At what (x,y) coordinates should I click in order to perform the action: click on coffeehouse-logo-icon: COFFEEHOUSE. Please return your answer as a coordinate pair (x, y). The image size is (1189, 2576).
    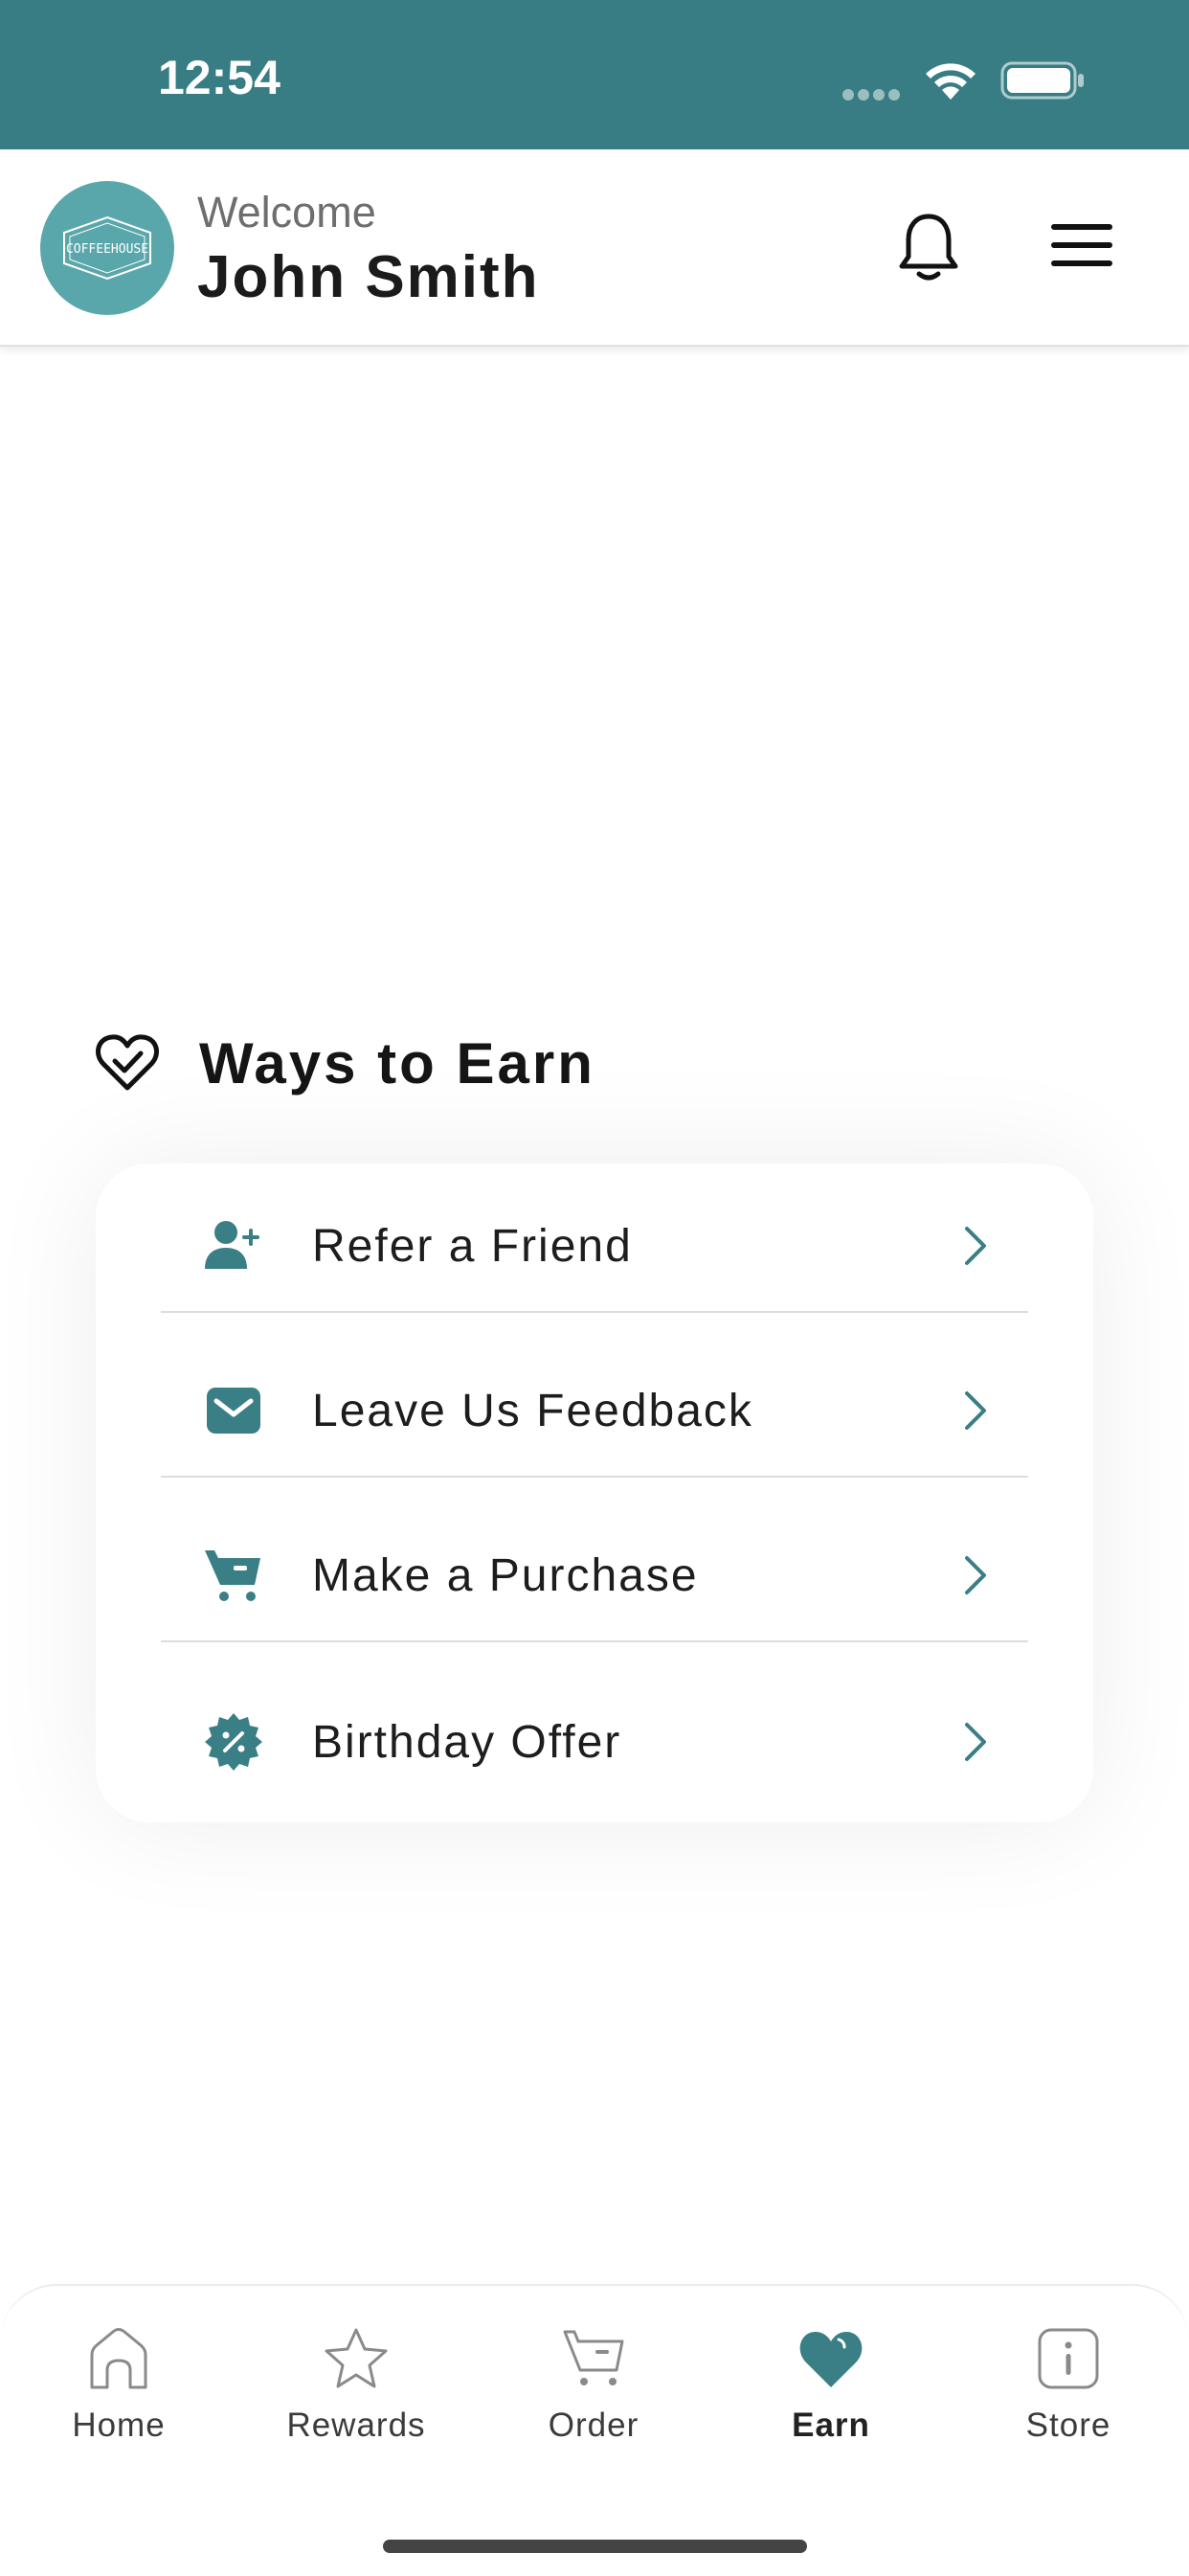
    Looking at the image, I should click on (107, 248).